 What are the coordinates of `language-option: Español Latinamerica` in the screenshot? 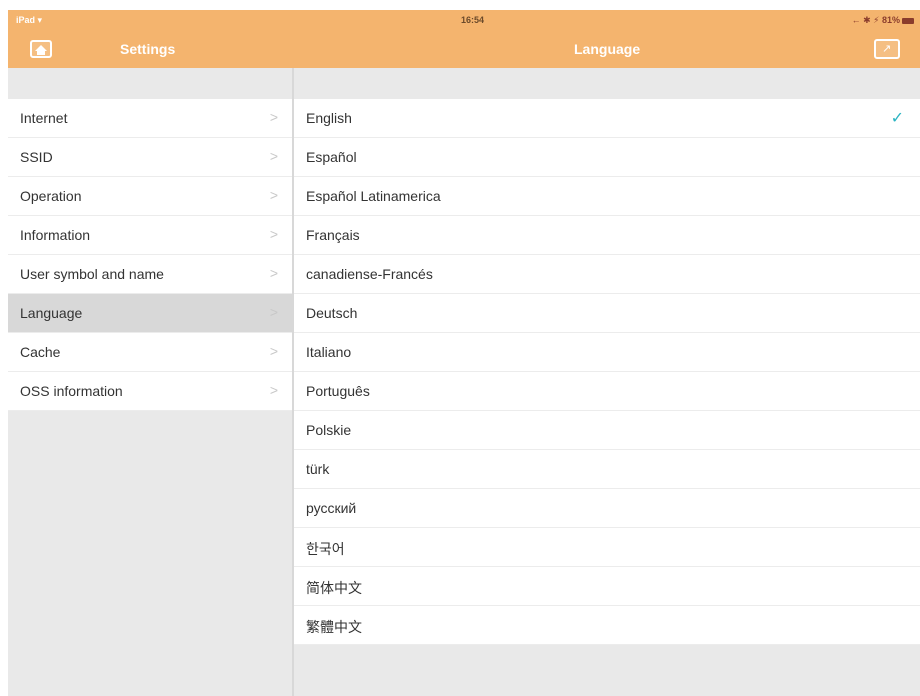 It's located at (607, 196).